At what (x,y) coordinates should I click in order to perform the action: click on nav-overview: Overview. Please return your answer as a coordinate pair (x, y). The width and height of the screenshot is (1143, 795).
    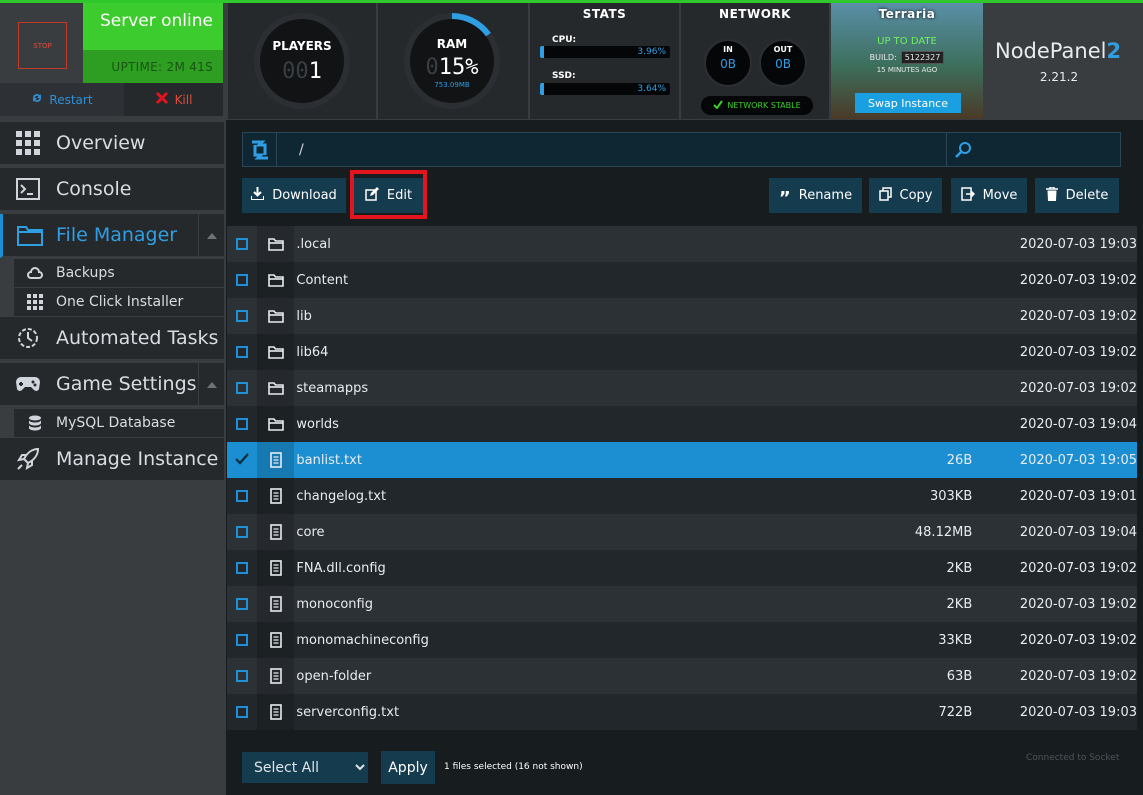
    Looking at the image, I should click on (112, 144).